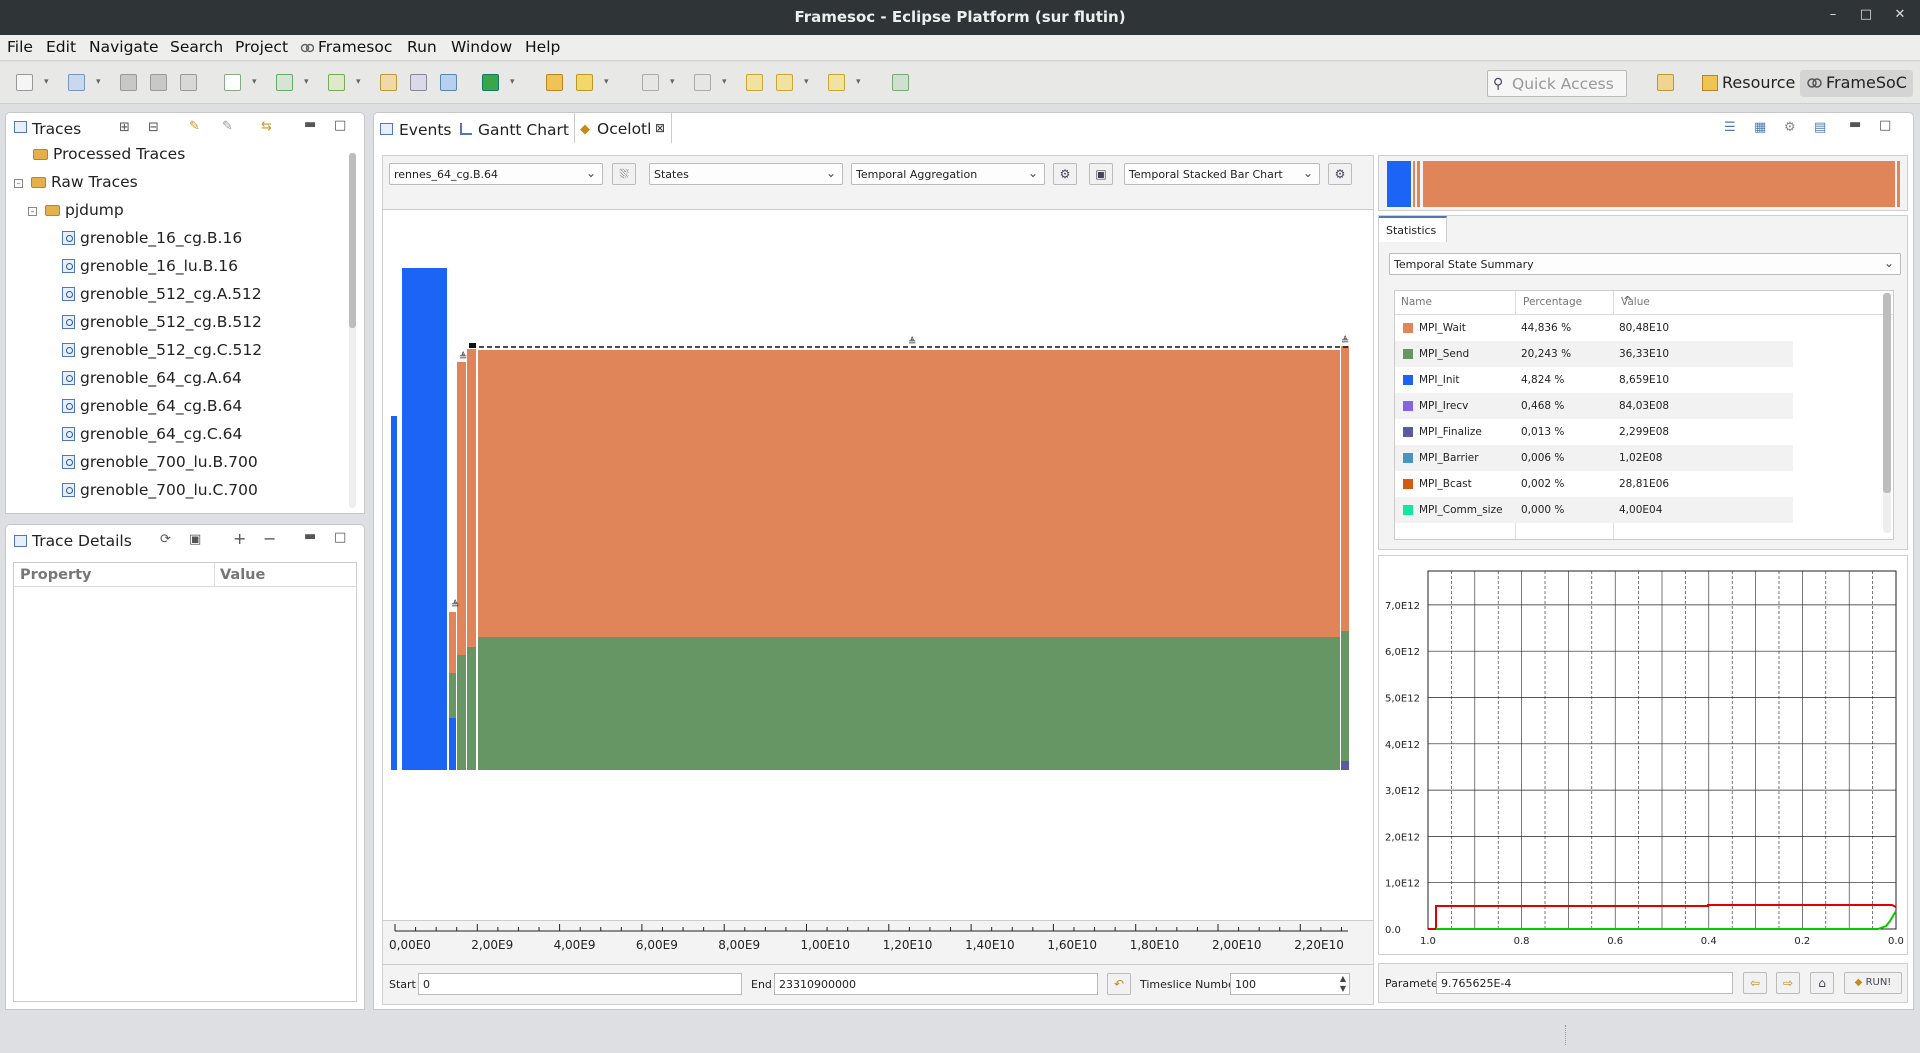 The width and height of the screenshot is (1920, 1053). Describe the element at coordinates (584, 82) in the screenshot. I see `pencil-icon` at that location.